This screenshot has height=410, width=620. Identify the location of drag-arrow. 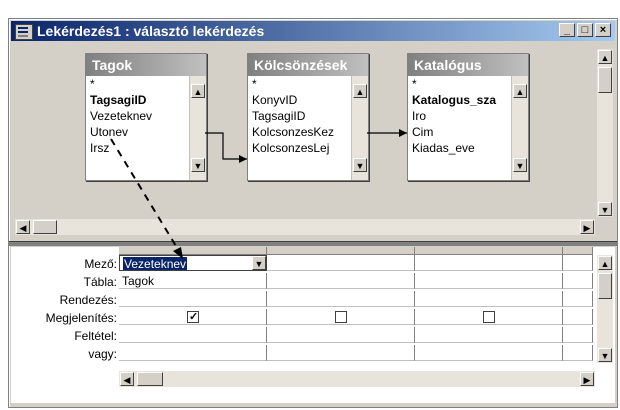
(146, 198).